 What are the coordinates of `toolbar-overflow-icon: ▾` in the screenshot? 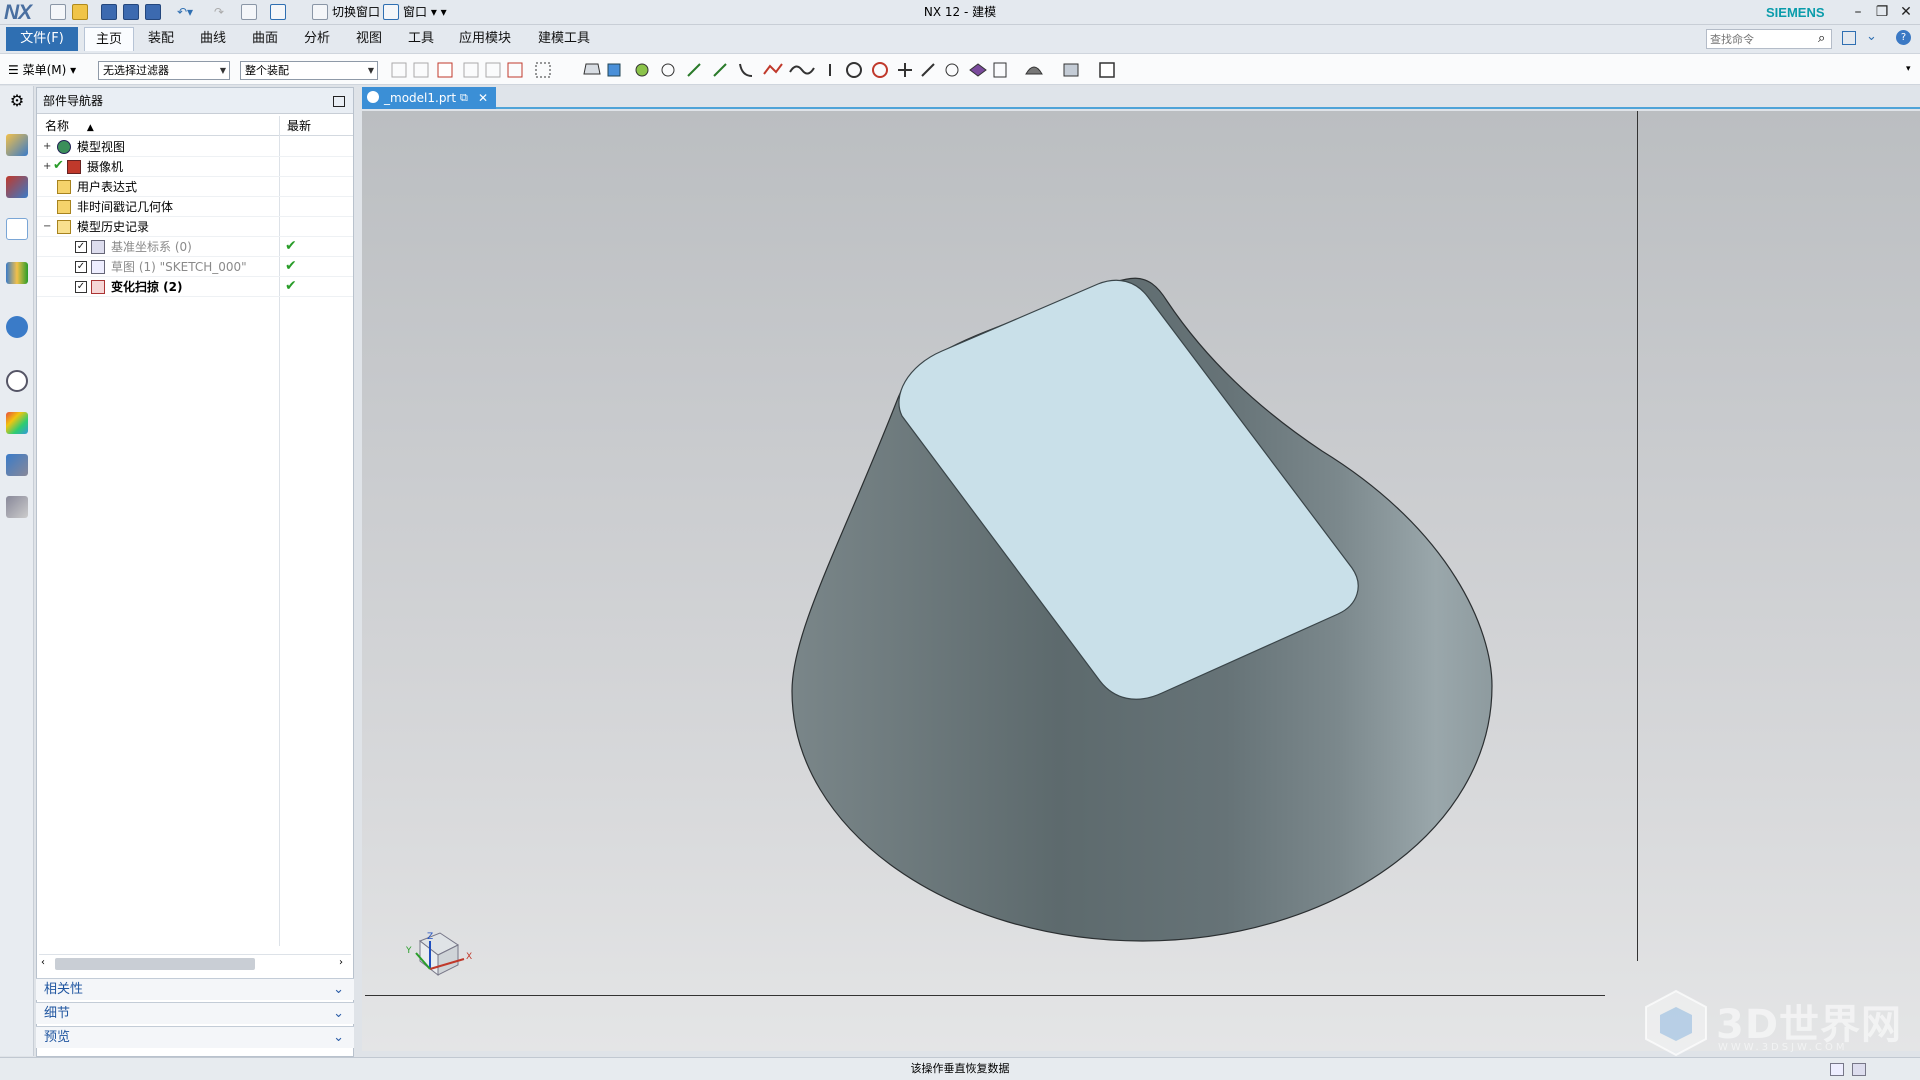 It's located at (1908, 69).